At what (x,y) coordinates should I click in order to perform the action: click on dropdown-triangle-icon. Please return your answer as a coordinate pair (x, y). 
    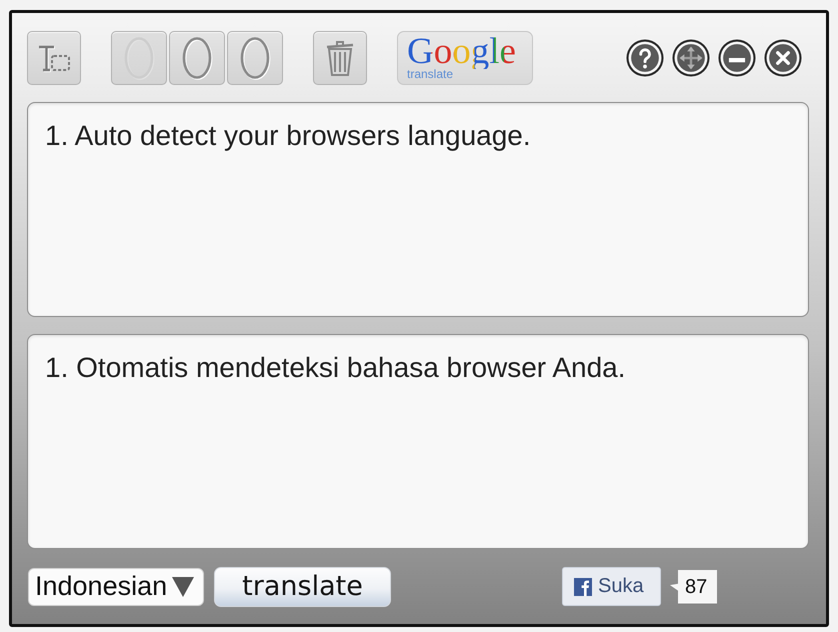
    Looking at the image, I should click on (183, 586).